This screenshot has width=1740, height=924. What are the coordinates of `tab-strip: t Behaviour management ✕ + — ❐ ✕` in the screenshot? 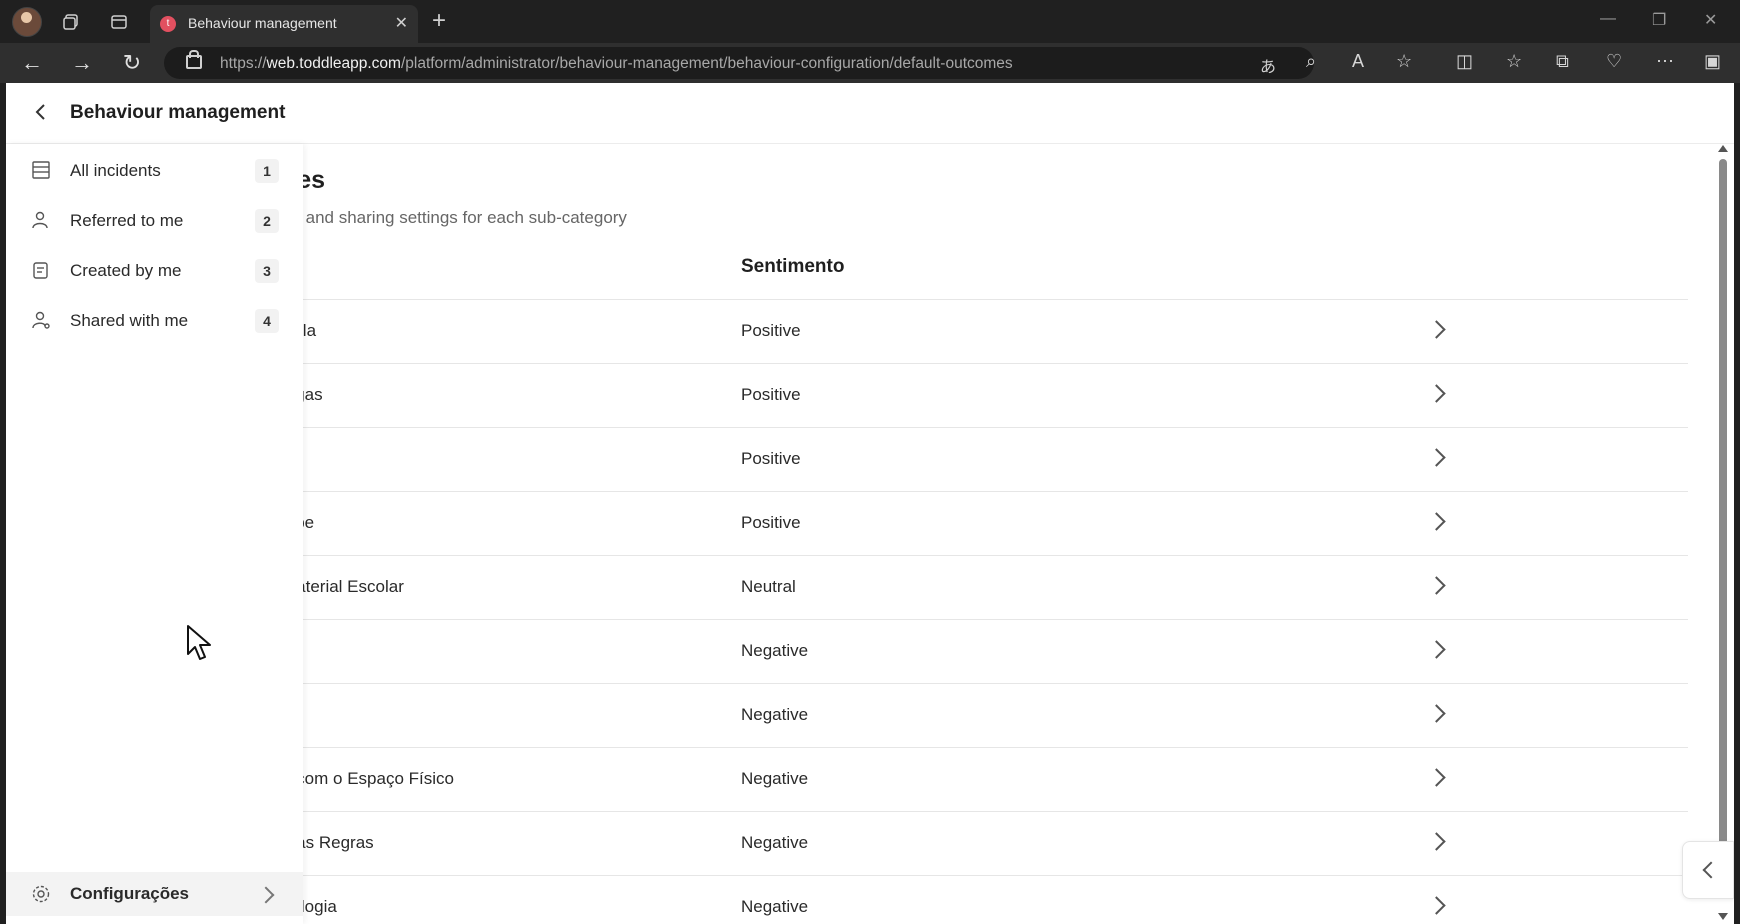 It's located at (870, 21).